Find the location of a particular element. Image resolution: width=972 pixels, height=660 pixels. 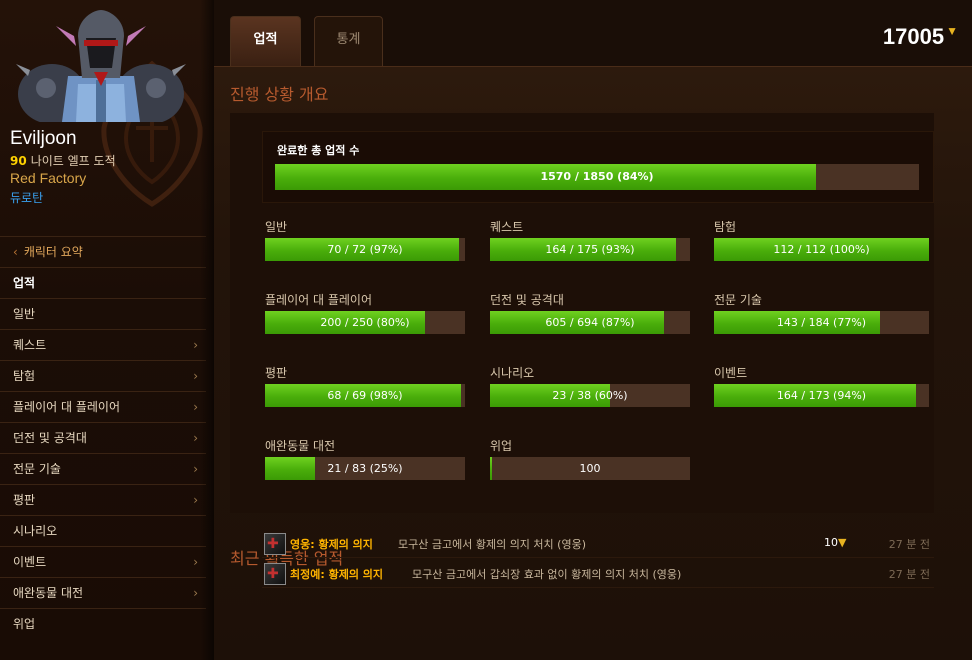

category-progress-bar: 164 / 175 (93%) is located at coordinates (590, 249).